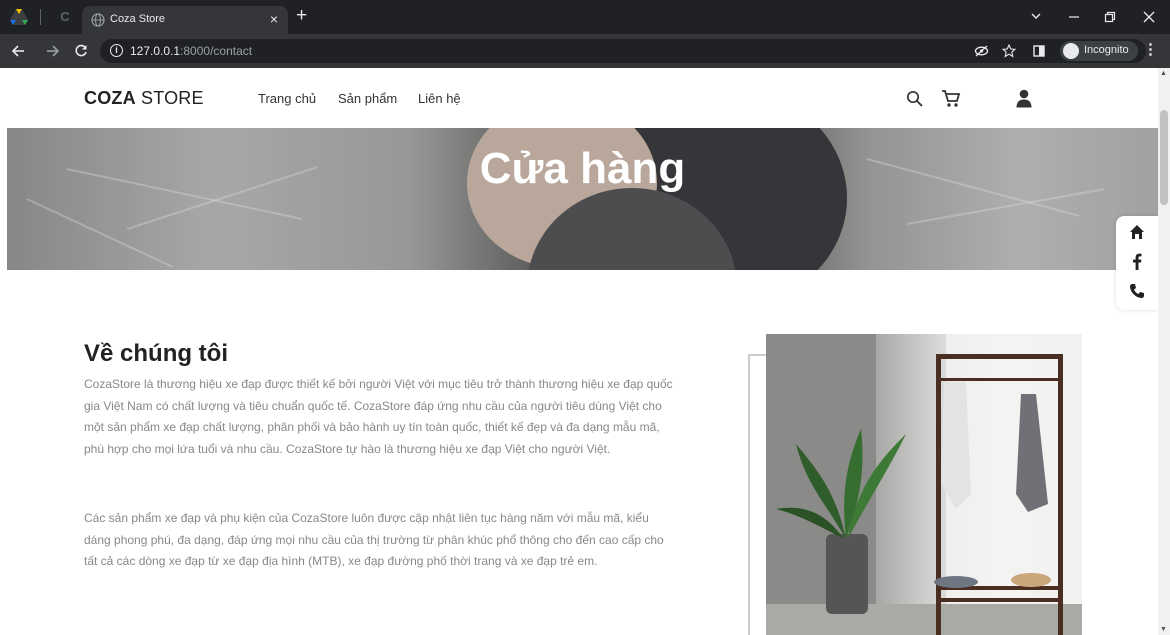 The height and width of the screenshot is (635, 1170). Describe the element at coordinates (274, 19) in the screenshot. I see `tab-close-button: ×` at that location.